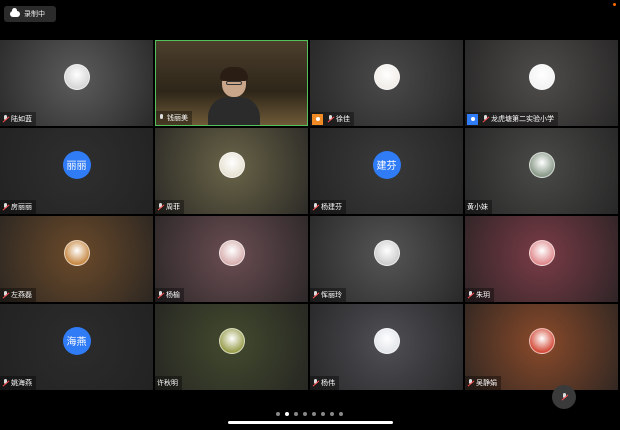 Image resolution: width=620 pixels, height=430 pixels. What do you see at coordinates (161, 118) in the screenshot?
I see `mic-icon` at bounding box center [161, 118].